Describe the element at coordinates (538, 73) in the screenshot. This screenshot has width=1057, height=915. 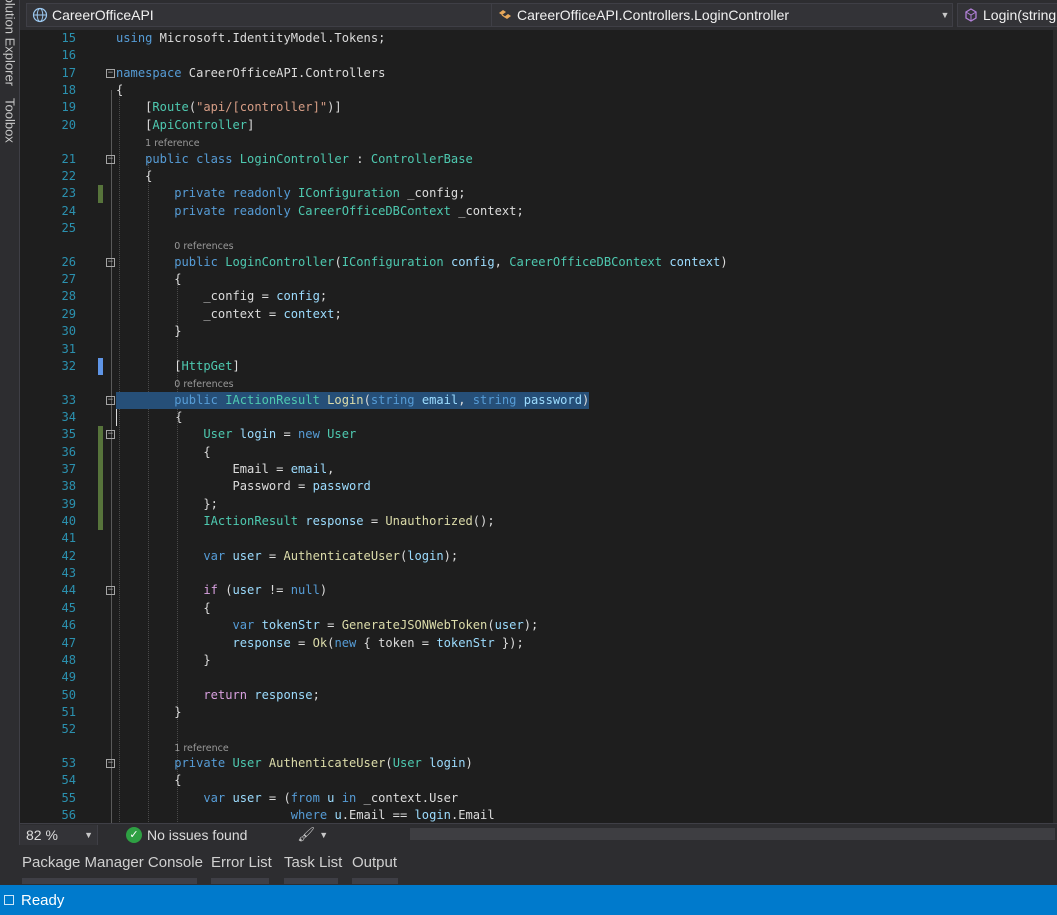
I see `code-line: 17 − namespace CareerOfficeAPI.Controllers` at that location.